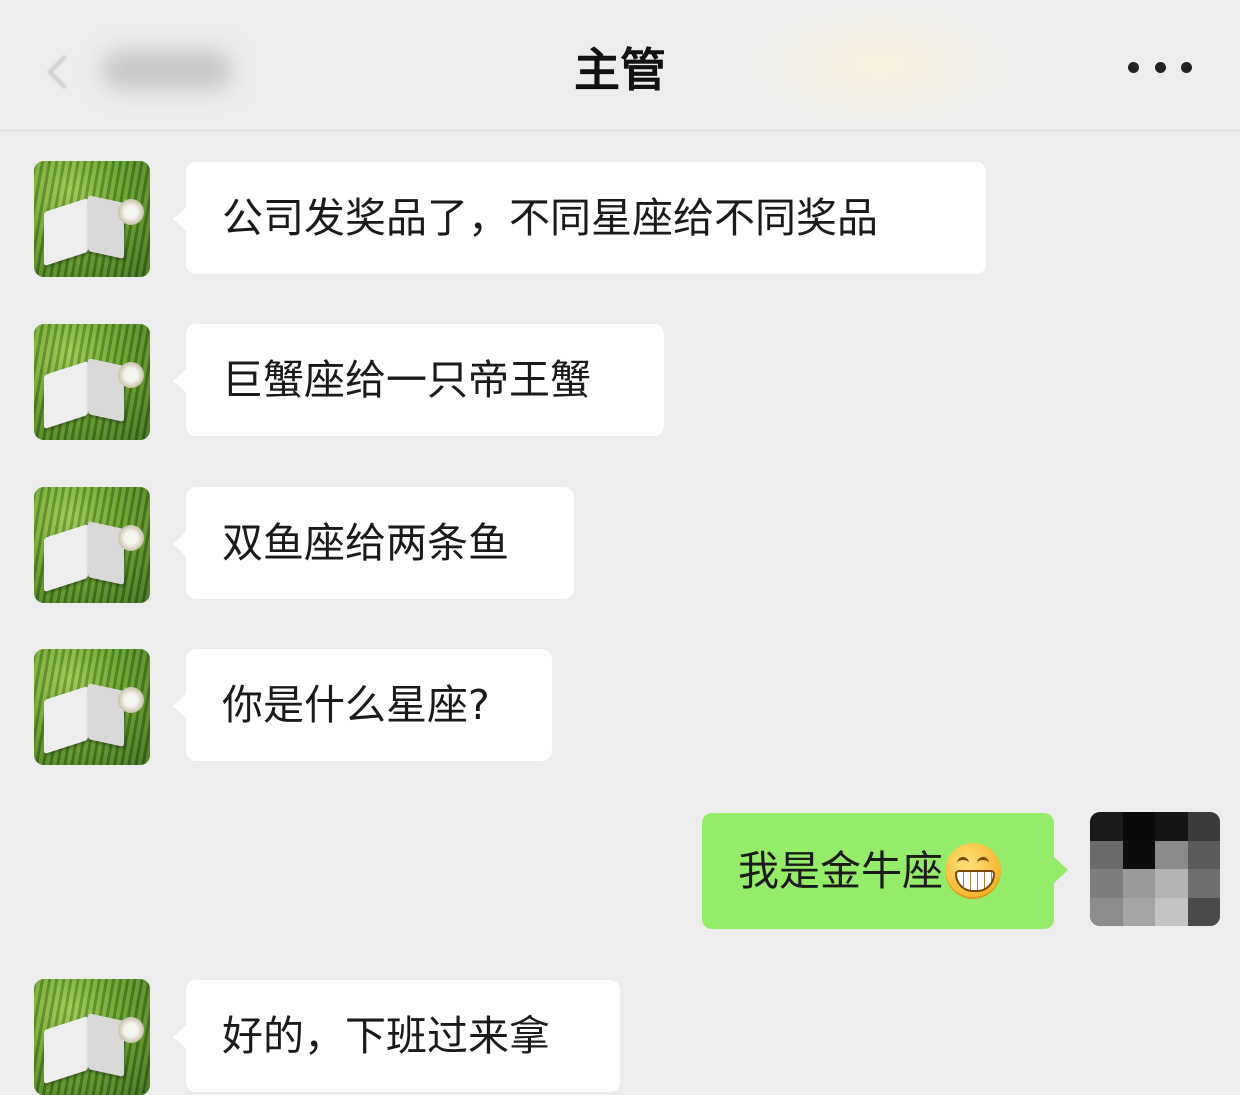 The height and width of the screenshot is (1095, 1240). What do you see at coordinates (620, 70) in the screenshot?
I see `chat-title: 主管` at bounding box center [620, 70].